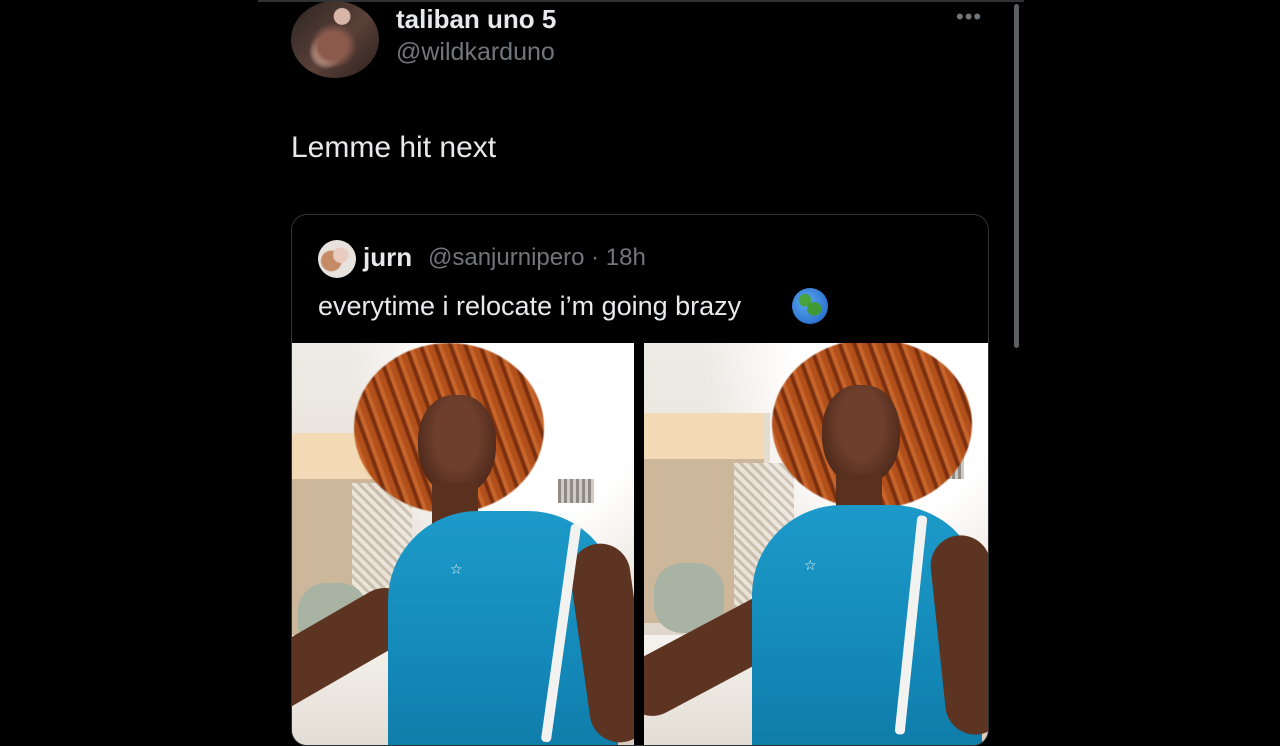 Image resolution: width=1280 pixels, height=746 pixels. Describe the element at coordinates (476, 19) in the screenshot. I see `author-name: taliban uno 5` at that location.